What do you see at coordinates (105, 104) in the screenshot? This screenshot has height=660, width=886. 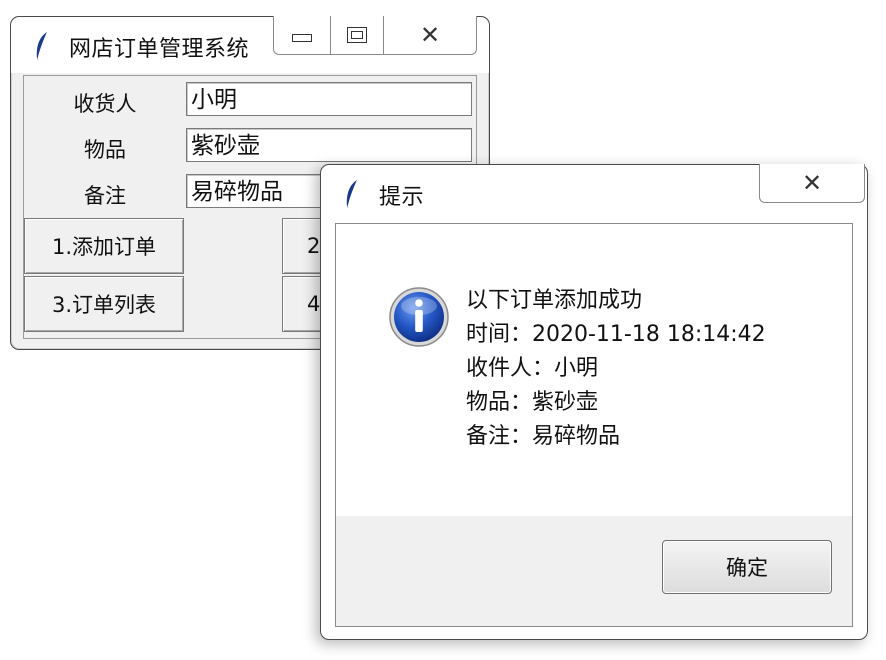 I see `receiver-label: 收货人` at bounding box center [105, 104].